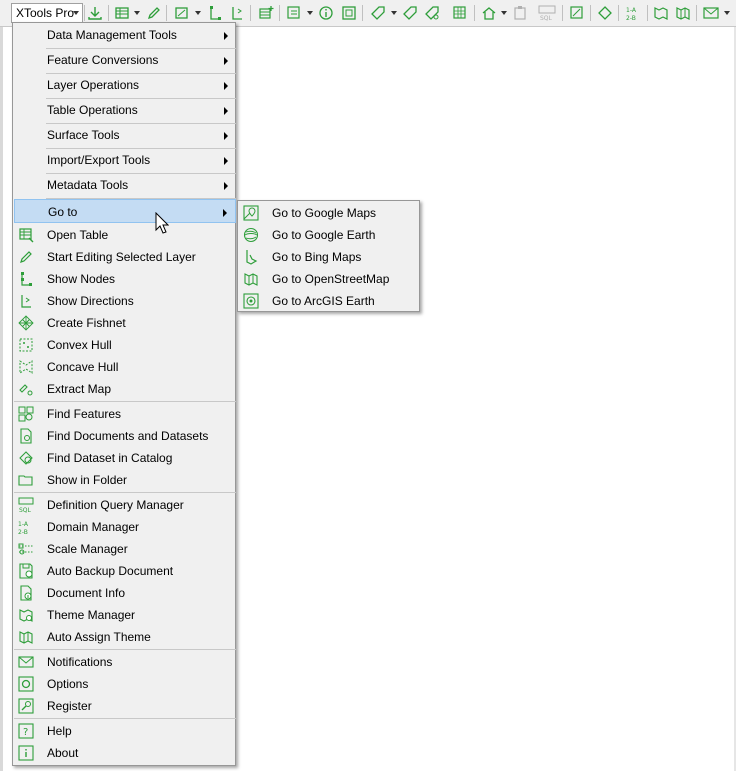  Describe the element at coordinates (125, 414) in the screenshot. I see `menu-find-features: Find Features` at that location.